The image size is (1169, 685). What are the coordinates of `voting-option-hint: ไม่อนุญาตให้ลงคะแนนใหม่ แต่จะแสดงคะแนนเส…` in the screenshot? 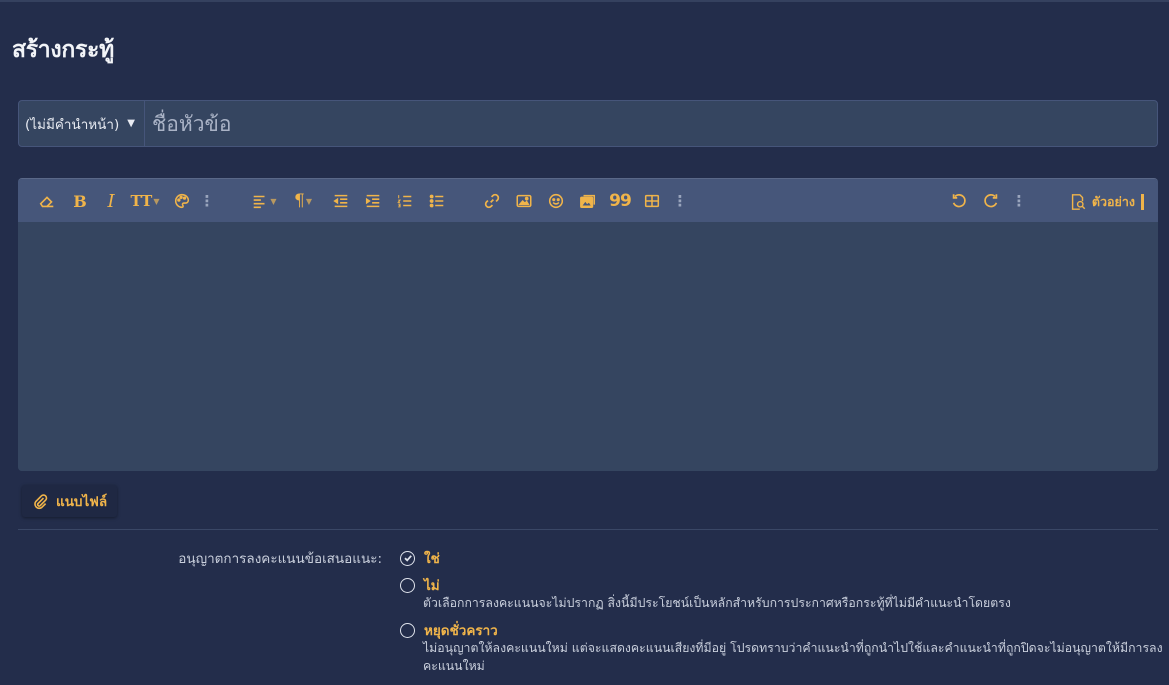 It's located at (793, 648).